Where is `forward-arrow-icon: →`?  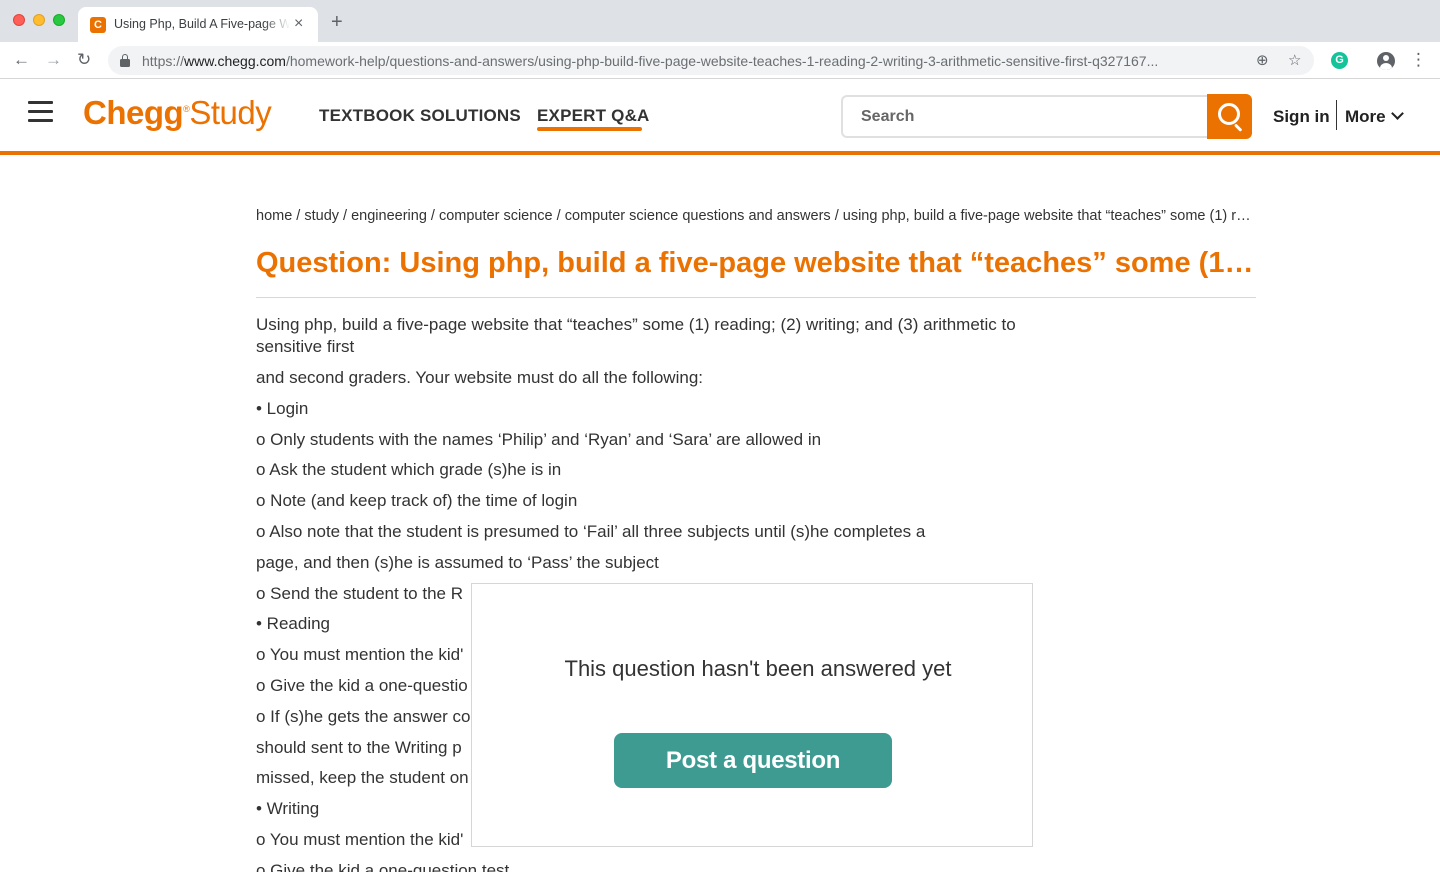 forward-arrow-icon: → is located at coordinates (53, 60).